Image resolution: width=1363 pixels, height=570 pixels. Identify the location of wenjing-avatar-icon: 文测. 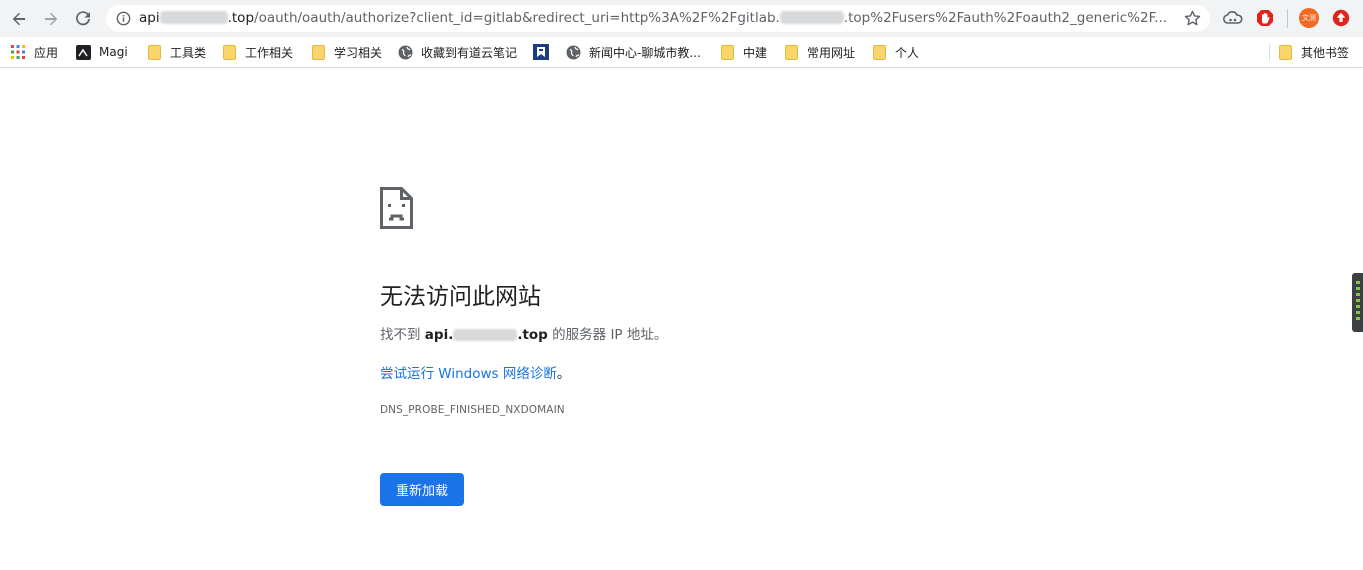
(1309, 18).